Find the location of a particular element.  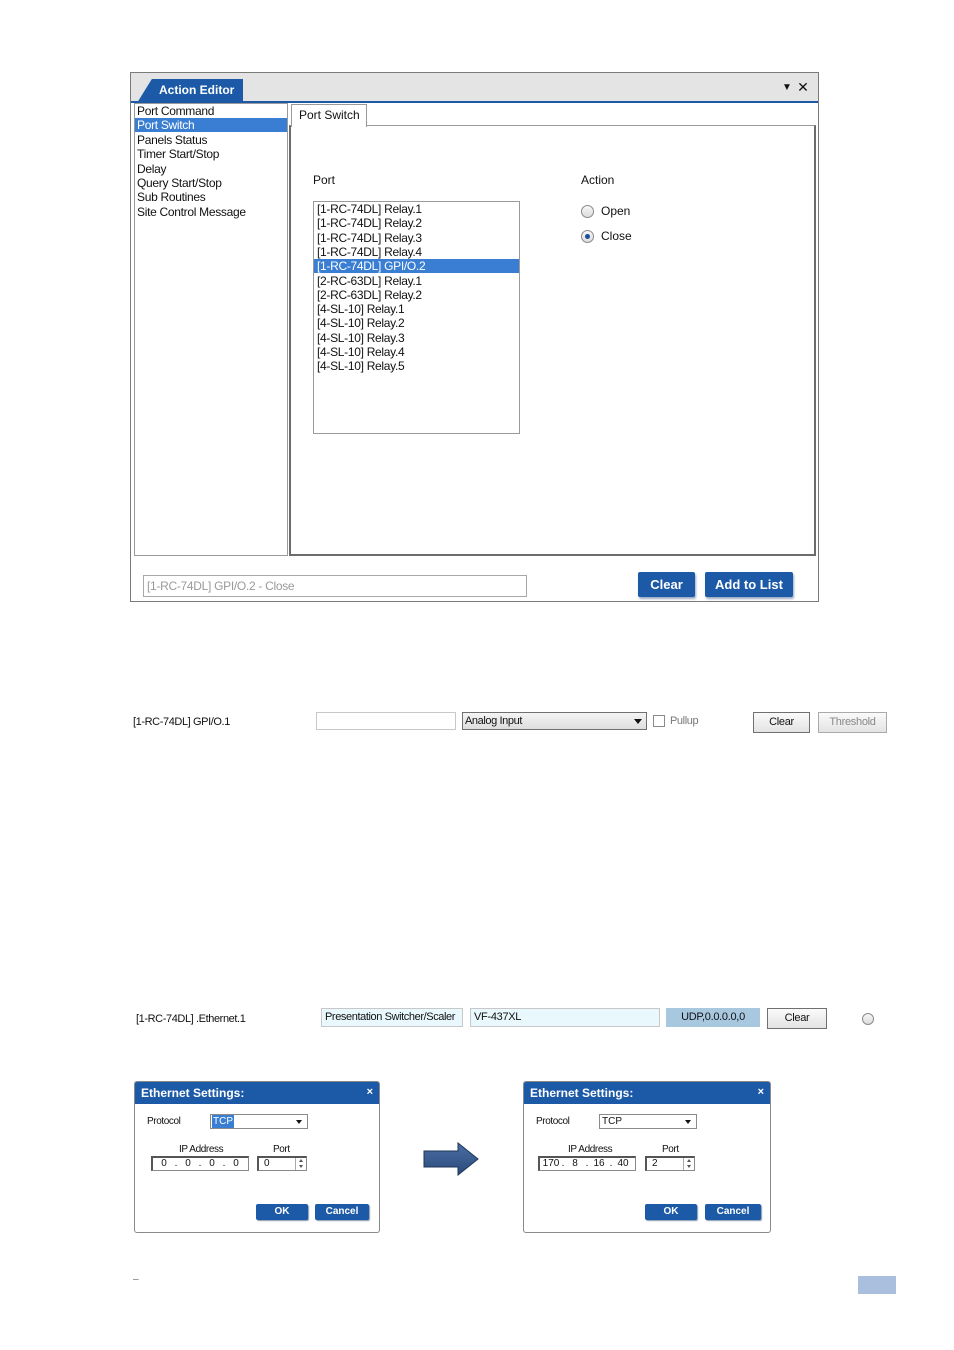

port-stepper: 2 is located at coordinates (670, 1163).